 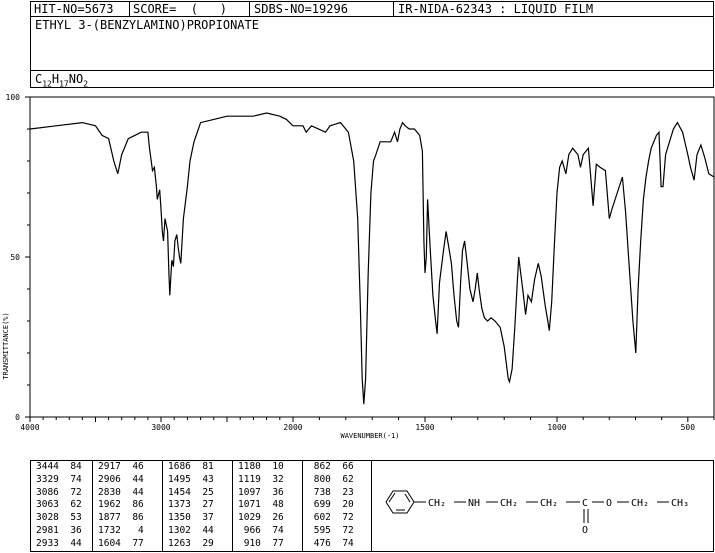 I want to click on peak-row: 1180 10, so click(x=267, y=467).